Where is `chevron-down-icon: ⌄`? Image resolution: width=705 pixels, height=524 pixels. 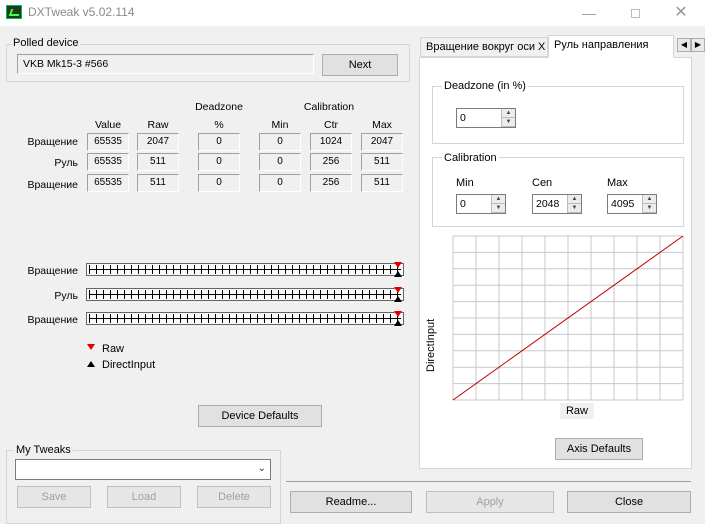 chevron-down-icon: ⌄ is located at coordinates (261, 468).